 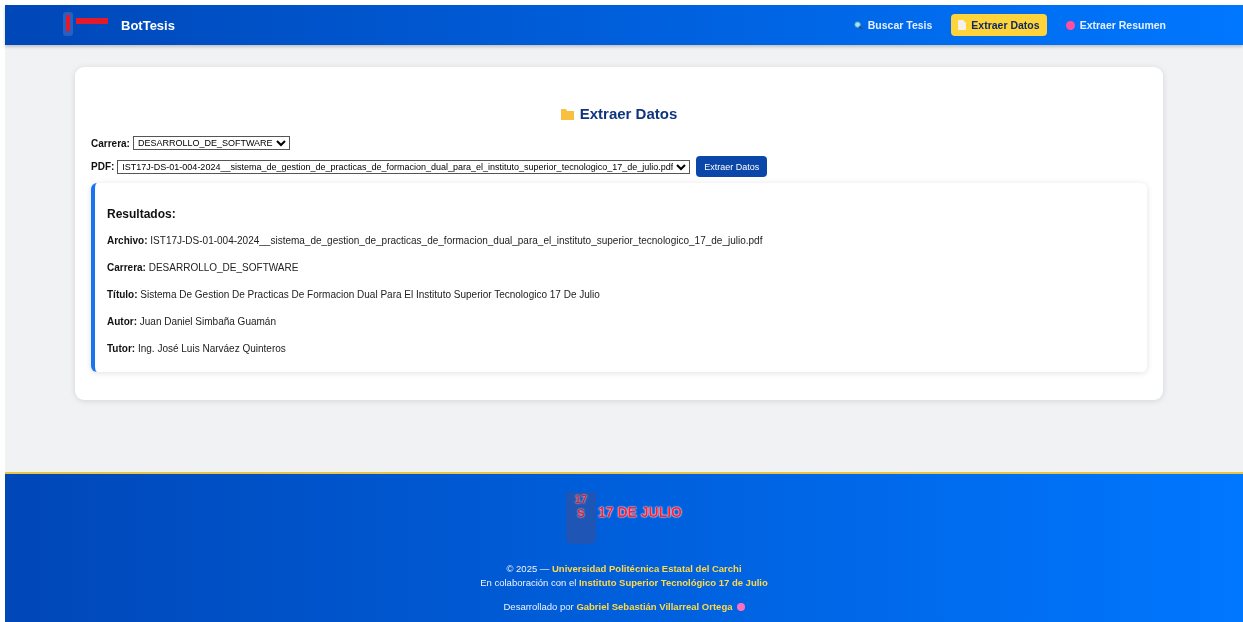 What do you see at coordinates (621, 240) in the screenshot?
I see `result-field: Archivo: IST17J-DS-01-004-2024__sistema_de_gestion_de_practicas_de_formacion_dual_para_el_instituto_superior_tecnologico_17_de_julio.pdf` at bounding box center [621, 240].